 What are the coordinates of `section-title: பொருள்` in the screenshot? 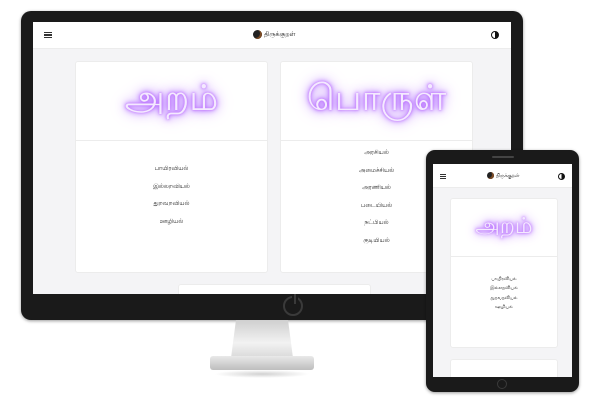 It's located at (376, 98).